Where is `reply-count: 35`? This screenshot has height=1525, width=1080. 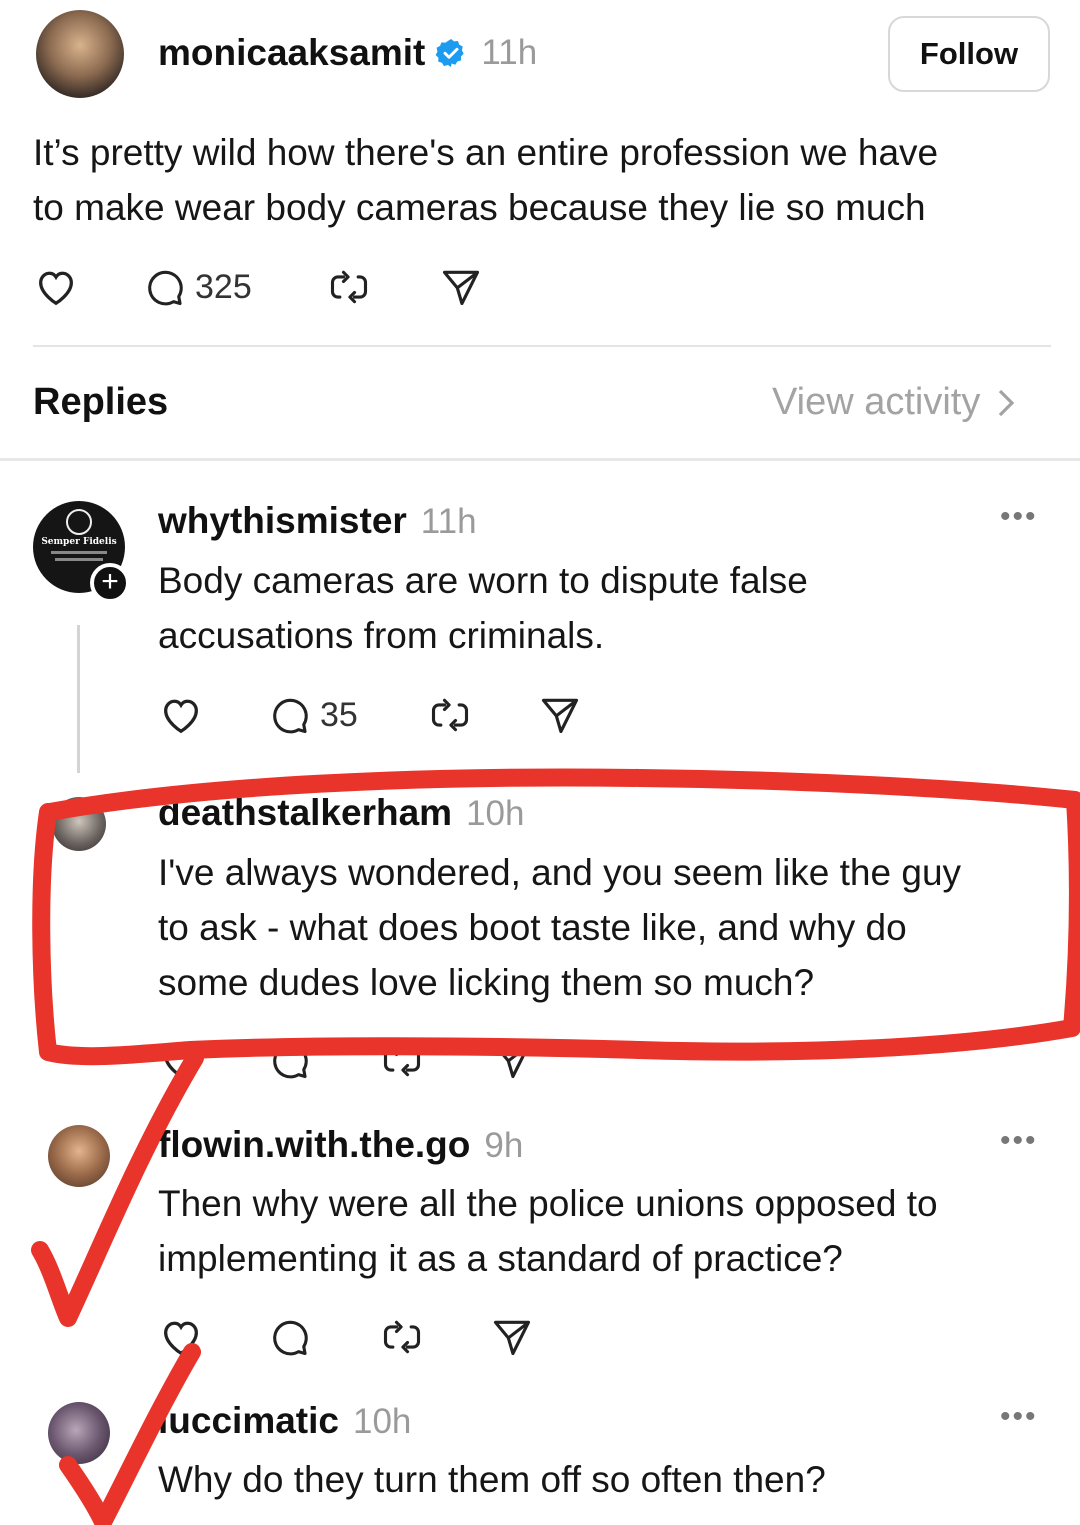 reply-count: 35 is located at coordinates (339, 714).